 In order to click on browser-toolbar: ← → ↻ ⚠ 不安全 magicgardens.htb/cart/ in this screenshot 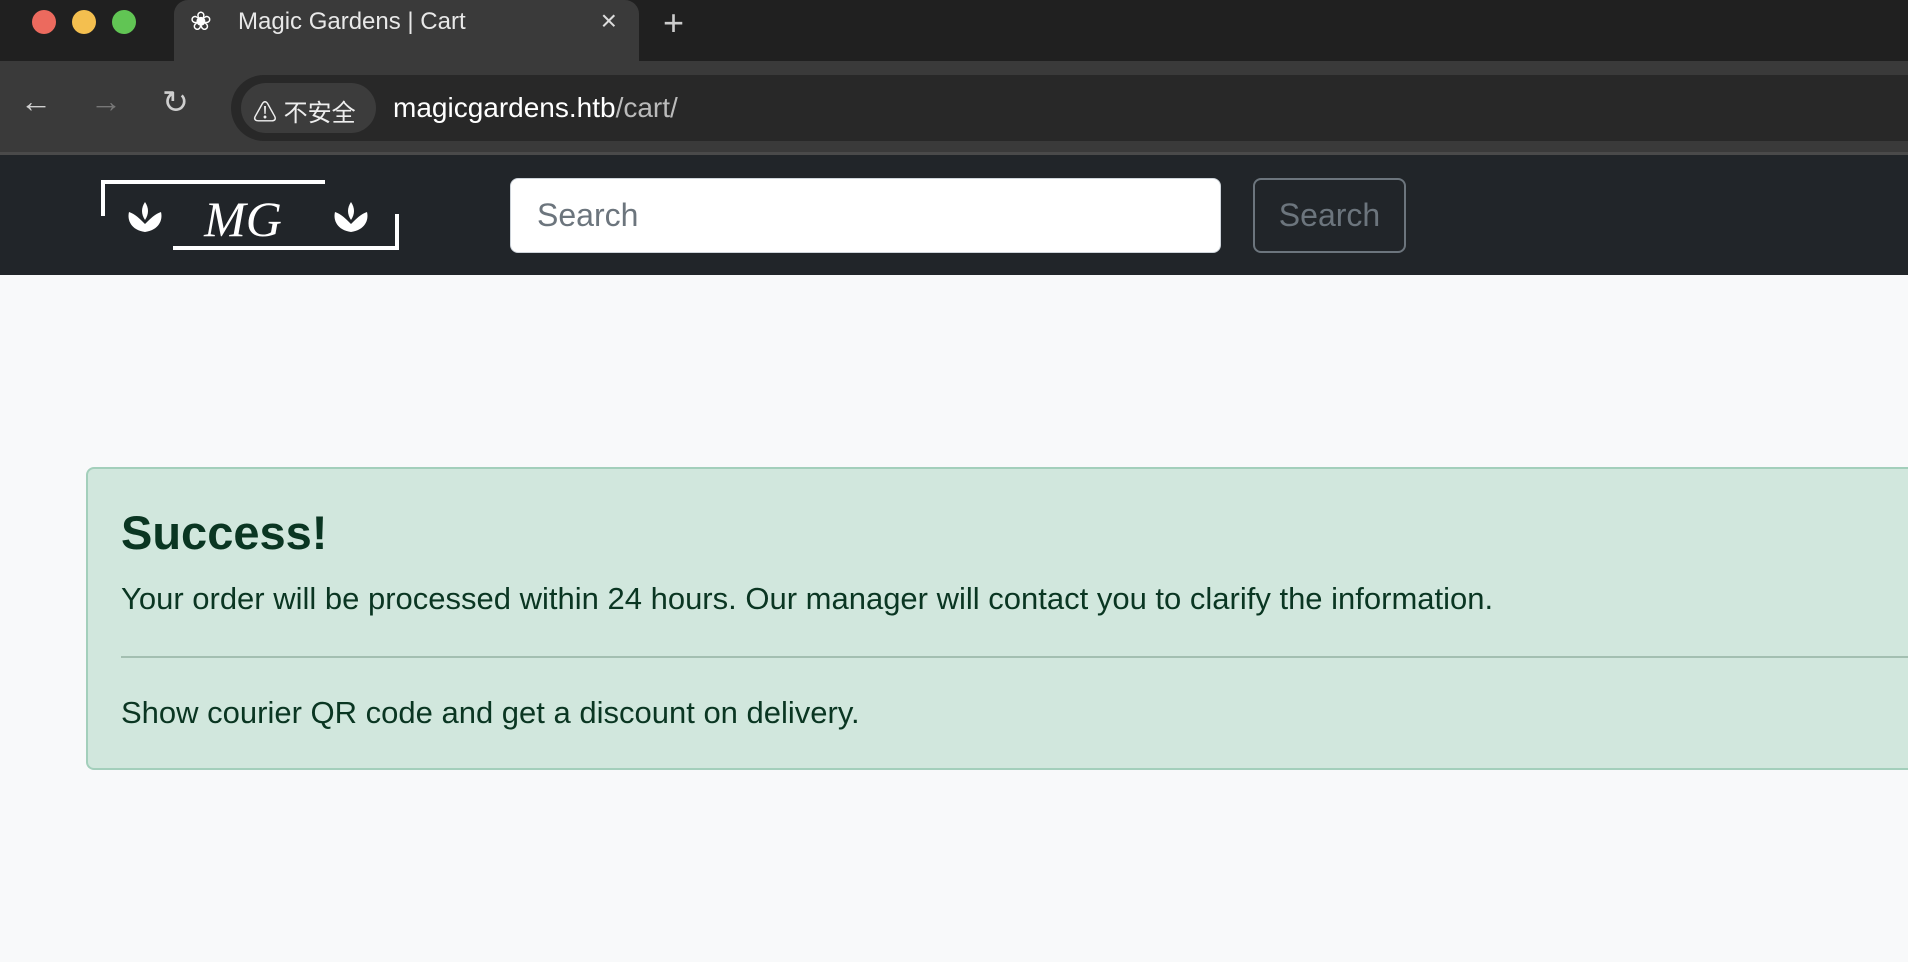, I will do `click(954, 108)`.